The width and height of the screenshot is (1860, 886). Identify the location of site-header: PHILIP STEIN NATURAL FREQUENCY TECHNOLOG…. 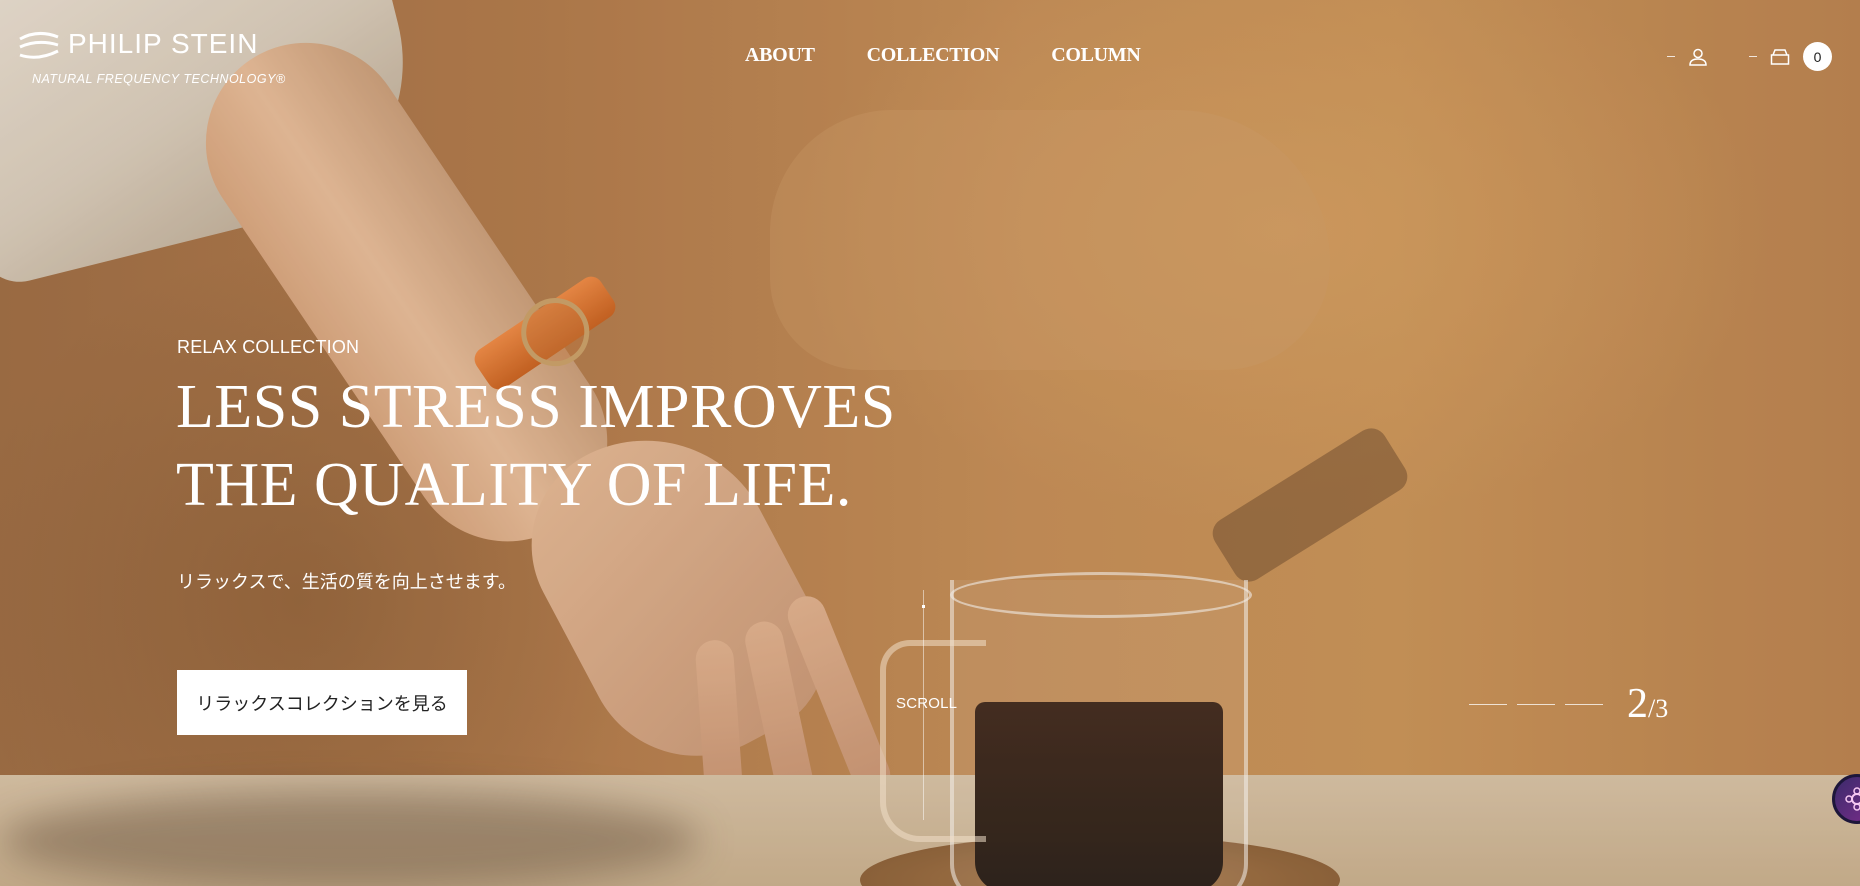
(930, 55).